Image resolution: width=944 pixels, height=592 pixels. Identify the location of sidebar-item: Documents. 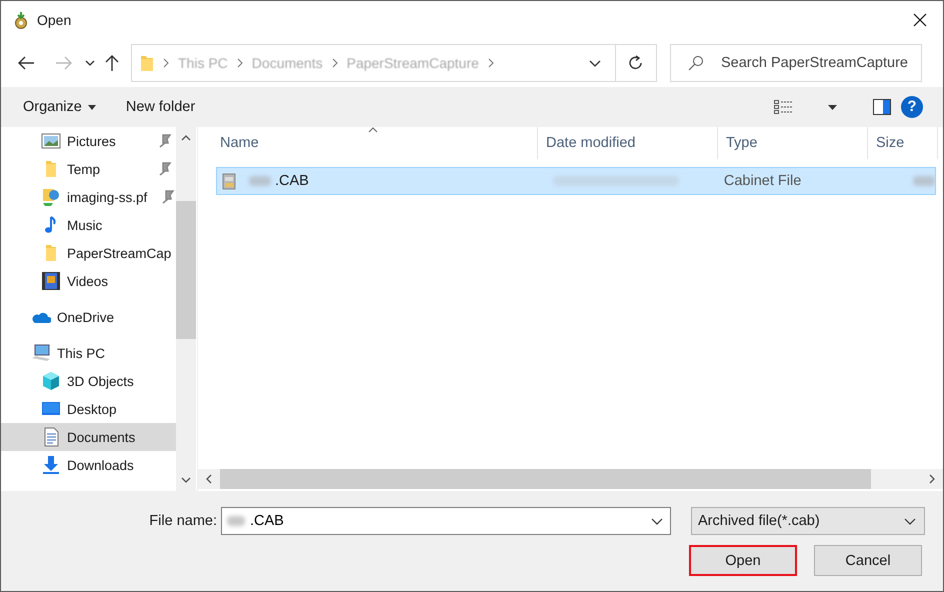
(88, 437).